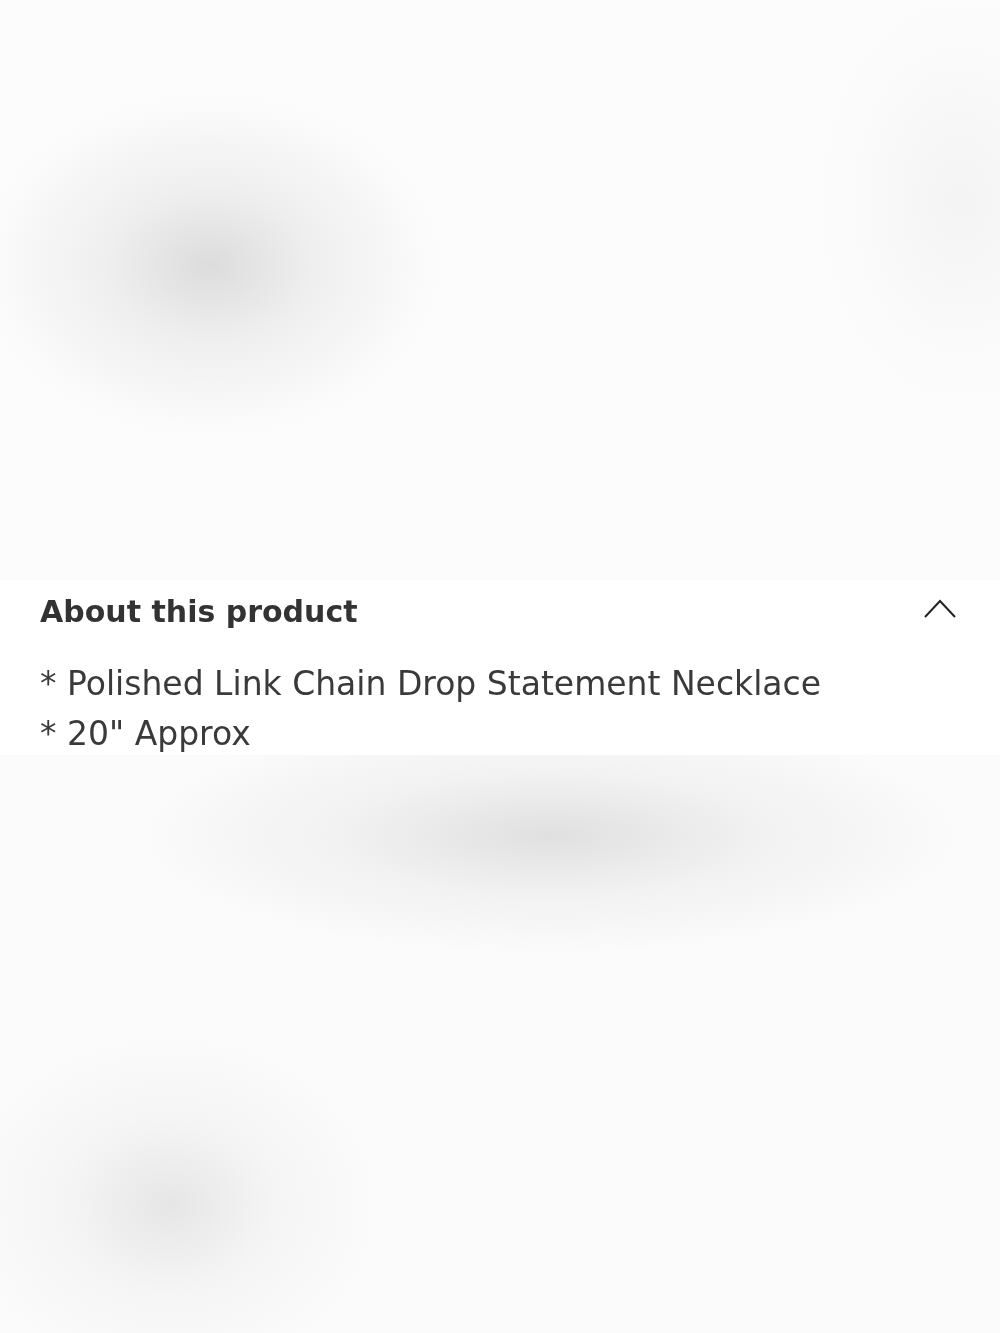  What do you see at coordinates (146, 734) in the screenshot?
I see `description-line: * 20" Approx` at bounding box center [146, 734].